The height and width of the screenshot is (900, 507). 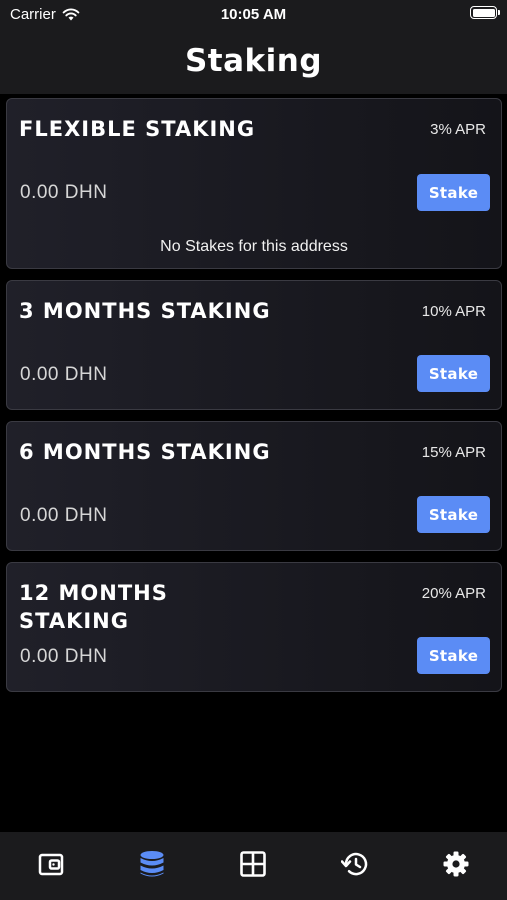 I want to click on tab-apps, so click(x=253, y=864).